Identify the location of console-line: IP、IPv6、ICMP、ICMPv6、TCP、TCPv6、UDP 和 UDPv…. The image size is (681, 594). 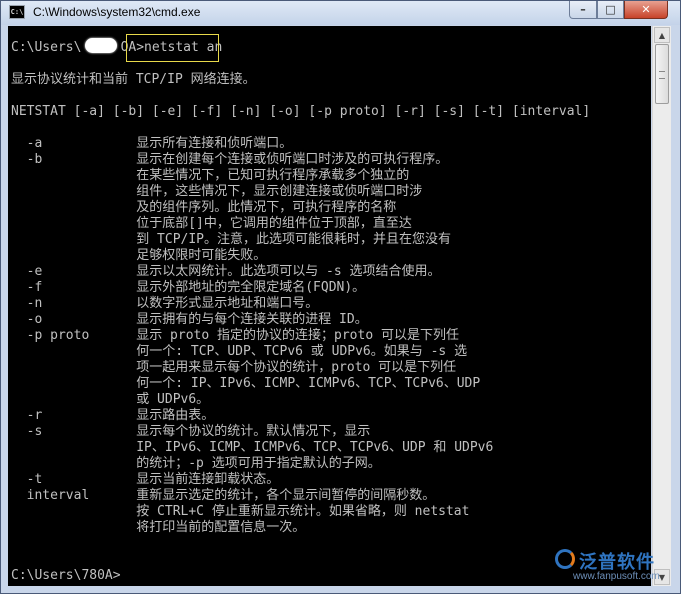
(252, 447).